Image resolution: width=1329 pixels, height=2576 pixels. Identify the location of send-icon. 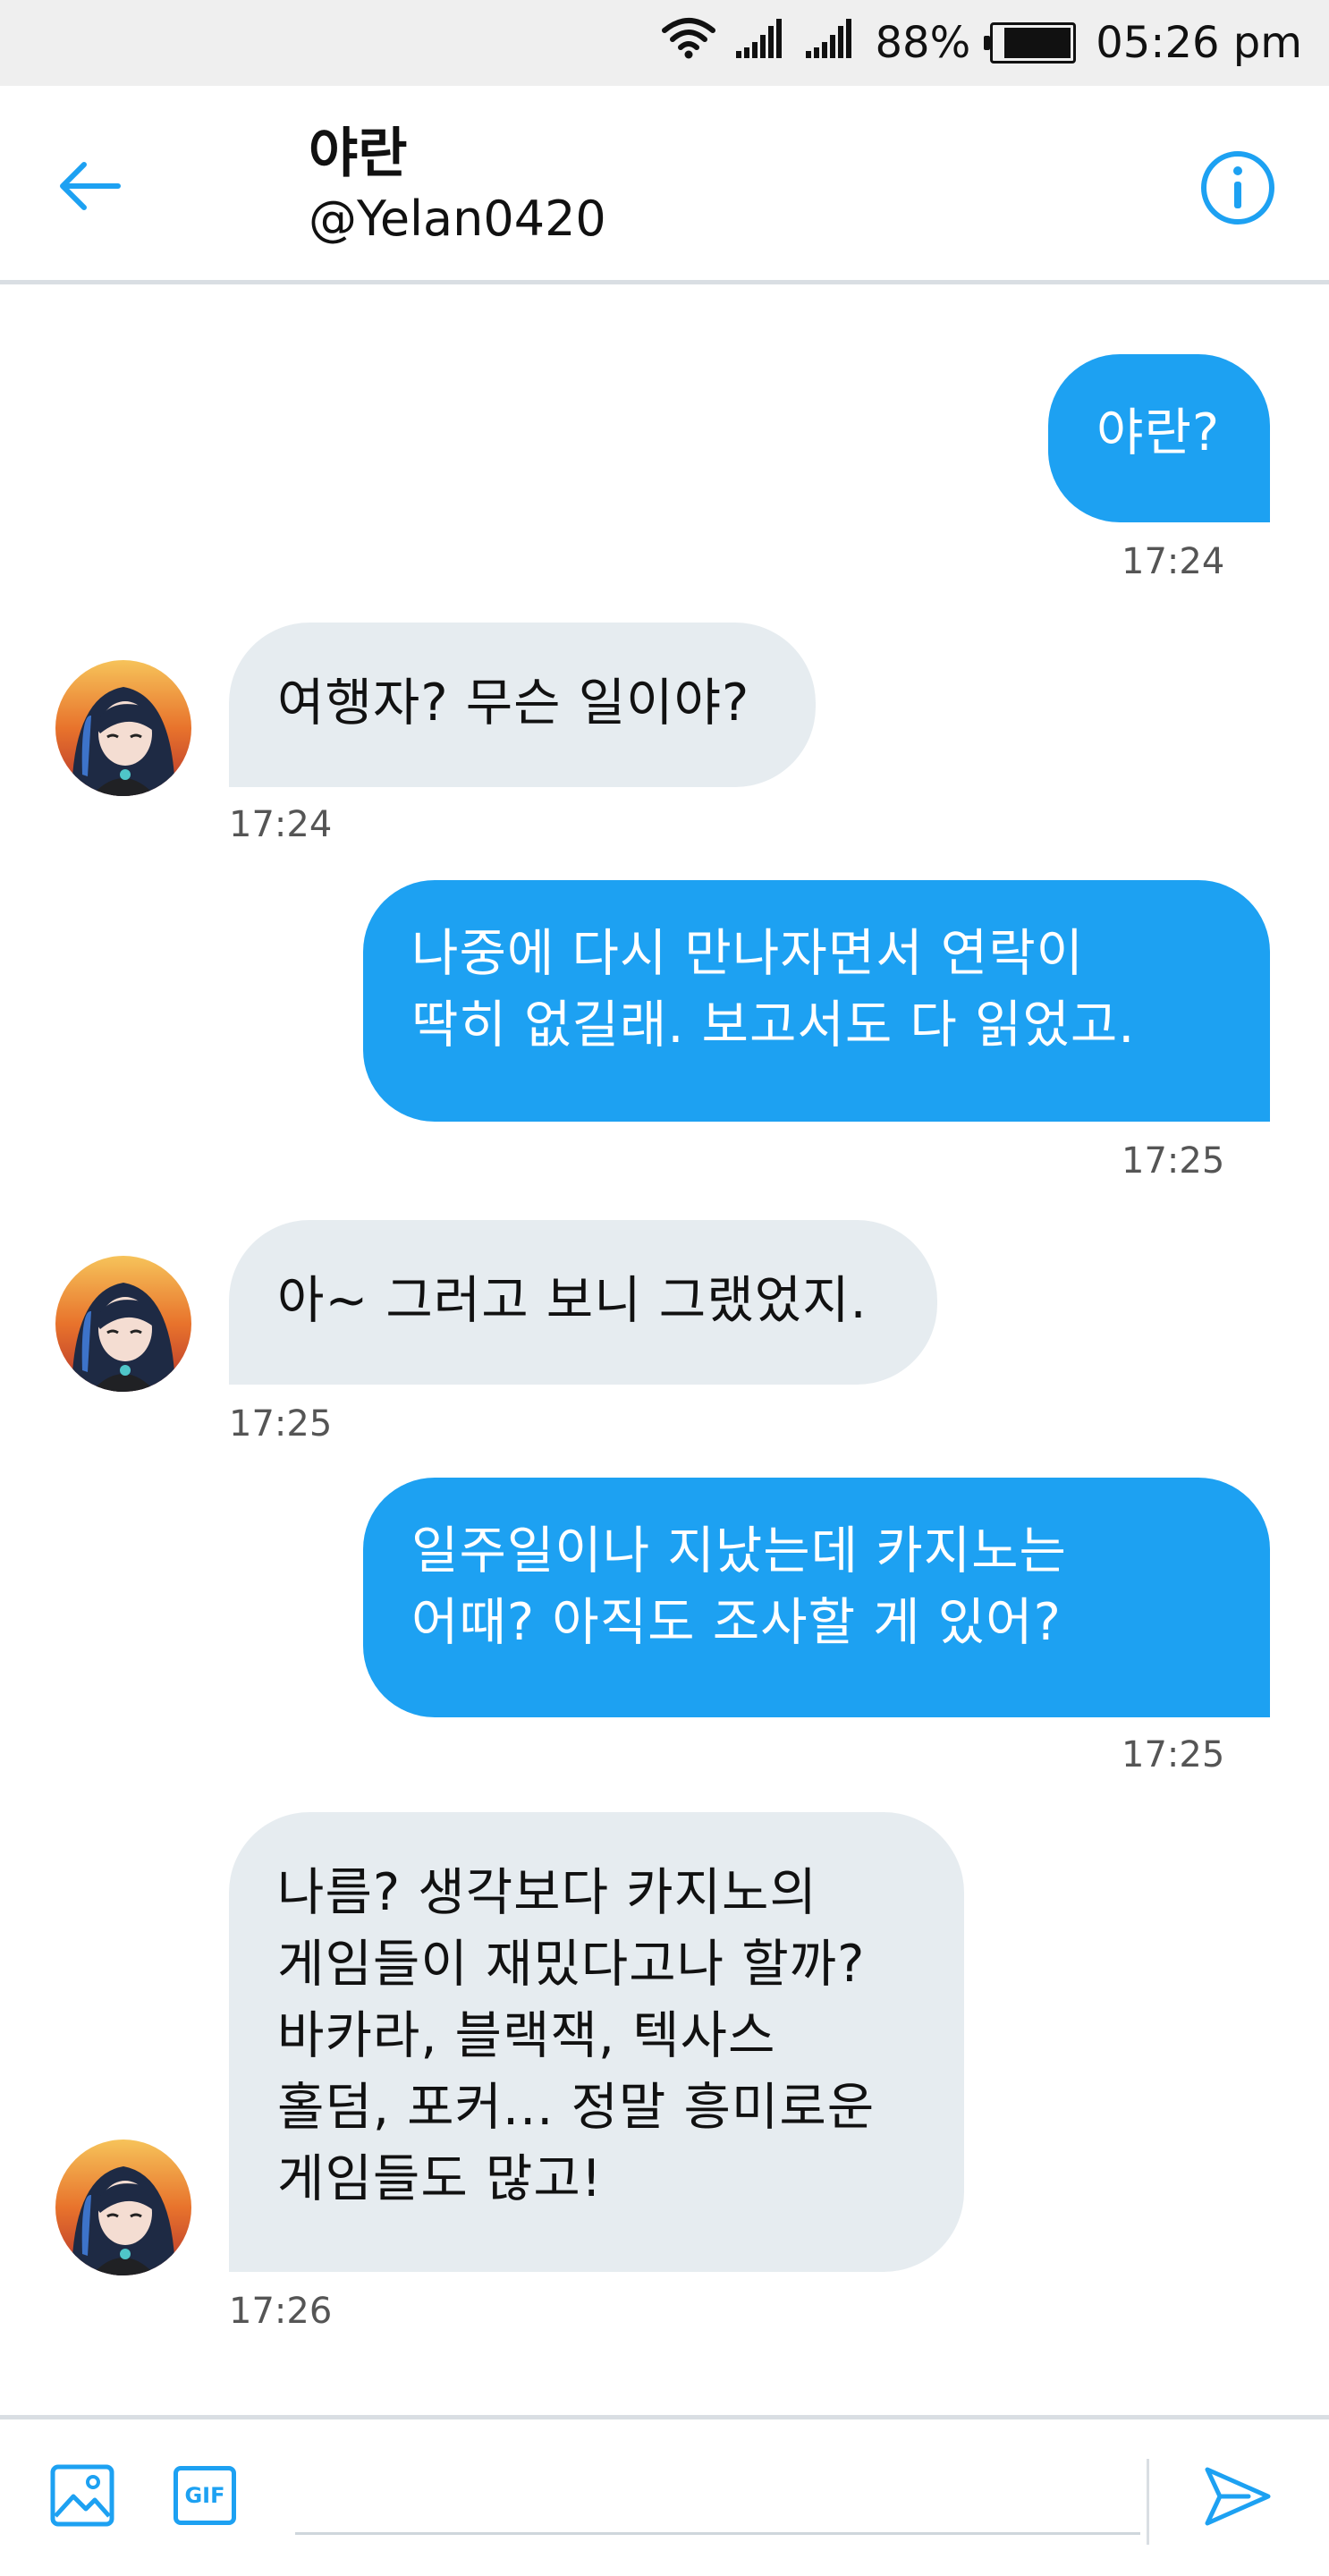
(1238, 2496).